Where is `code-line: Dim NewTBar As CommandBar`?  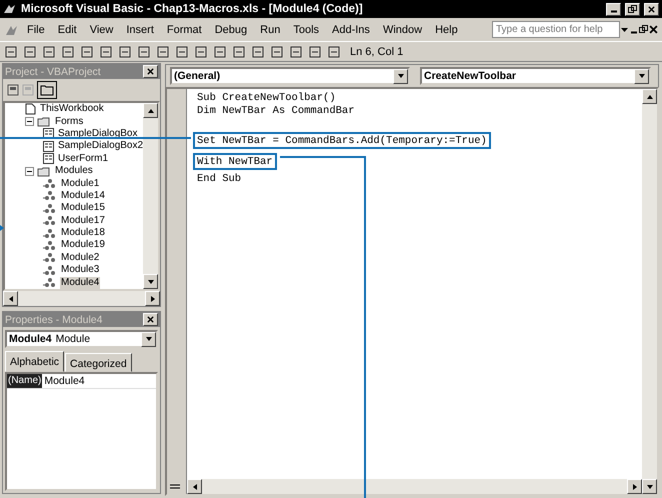 code-line: Dim NewTBar As CommandBar is located at coordinates (276, 110).